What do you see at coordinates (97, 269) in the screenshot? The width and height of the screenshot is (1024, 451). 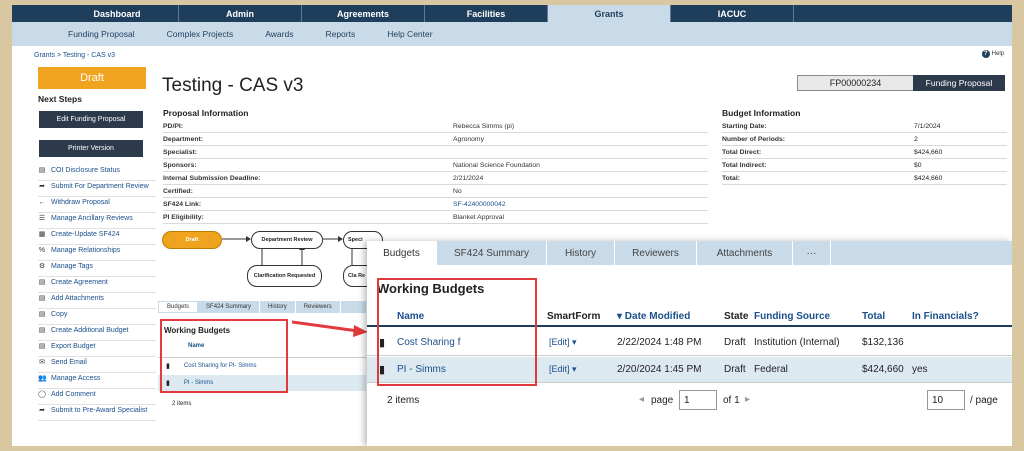 I see `activity-6: ⚙ Manage Tags` at bounding box center [97, 269].